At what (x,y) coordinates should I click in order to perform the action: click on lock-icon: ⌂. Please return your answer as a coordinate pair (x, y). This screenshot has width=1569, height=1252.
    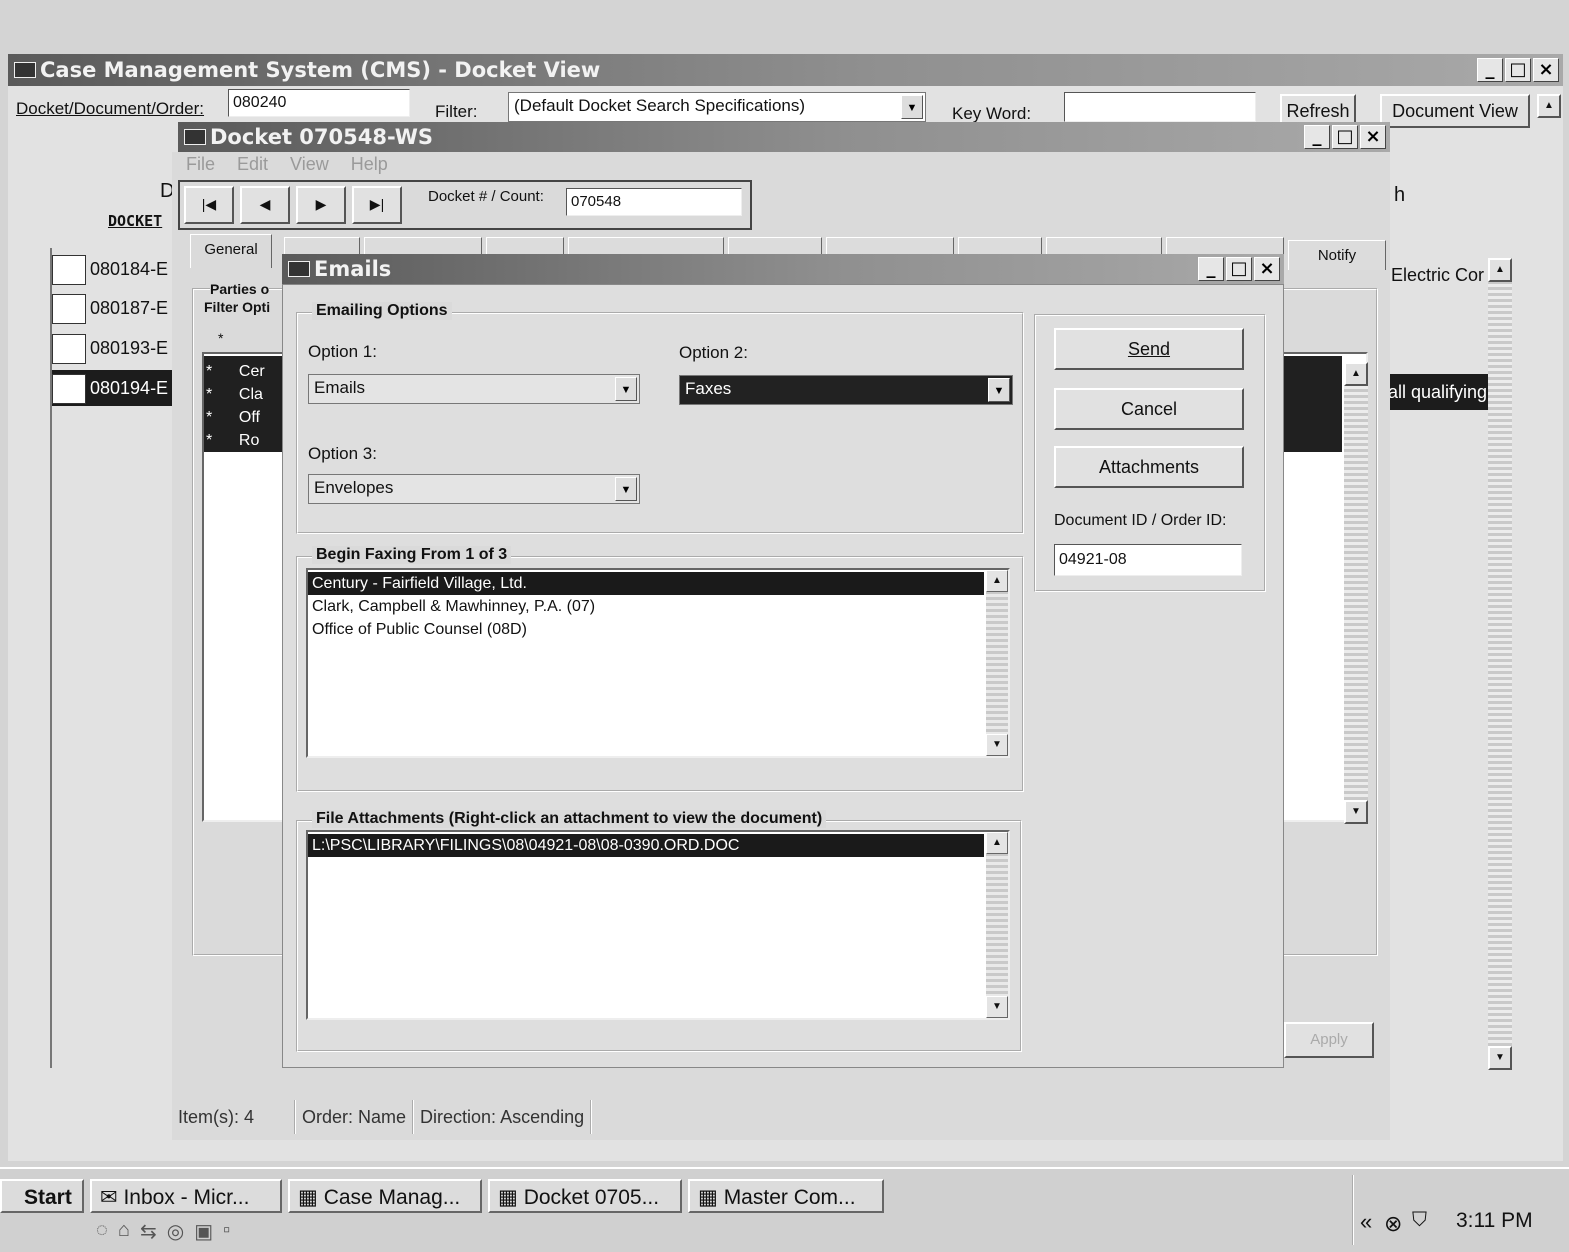
    Looking at the image, I should click on (124, 1231).